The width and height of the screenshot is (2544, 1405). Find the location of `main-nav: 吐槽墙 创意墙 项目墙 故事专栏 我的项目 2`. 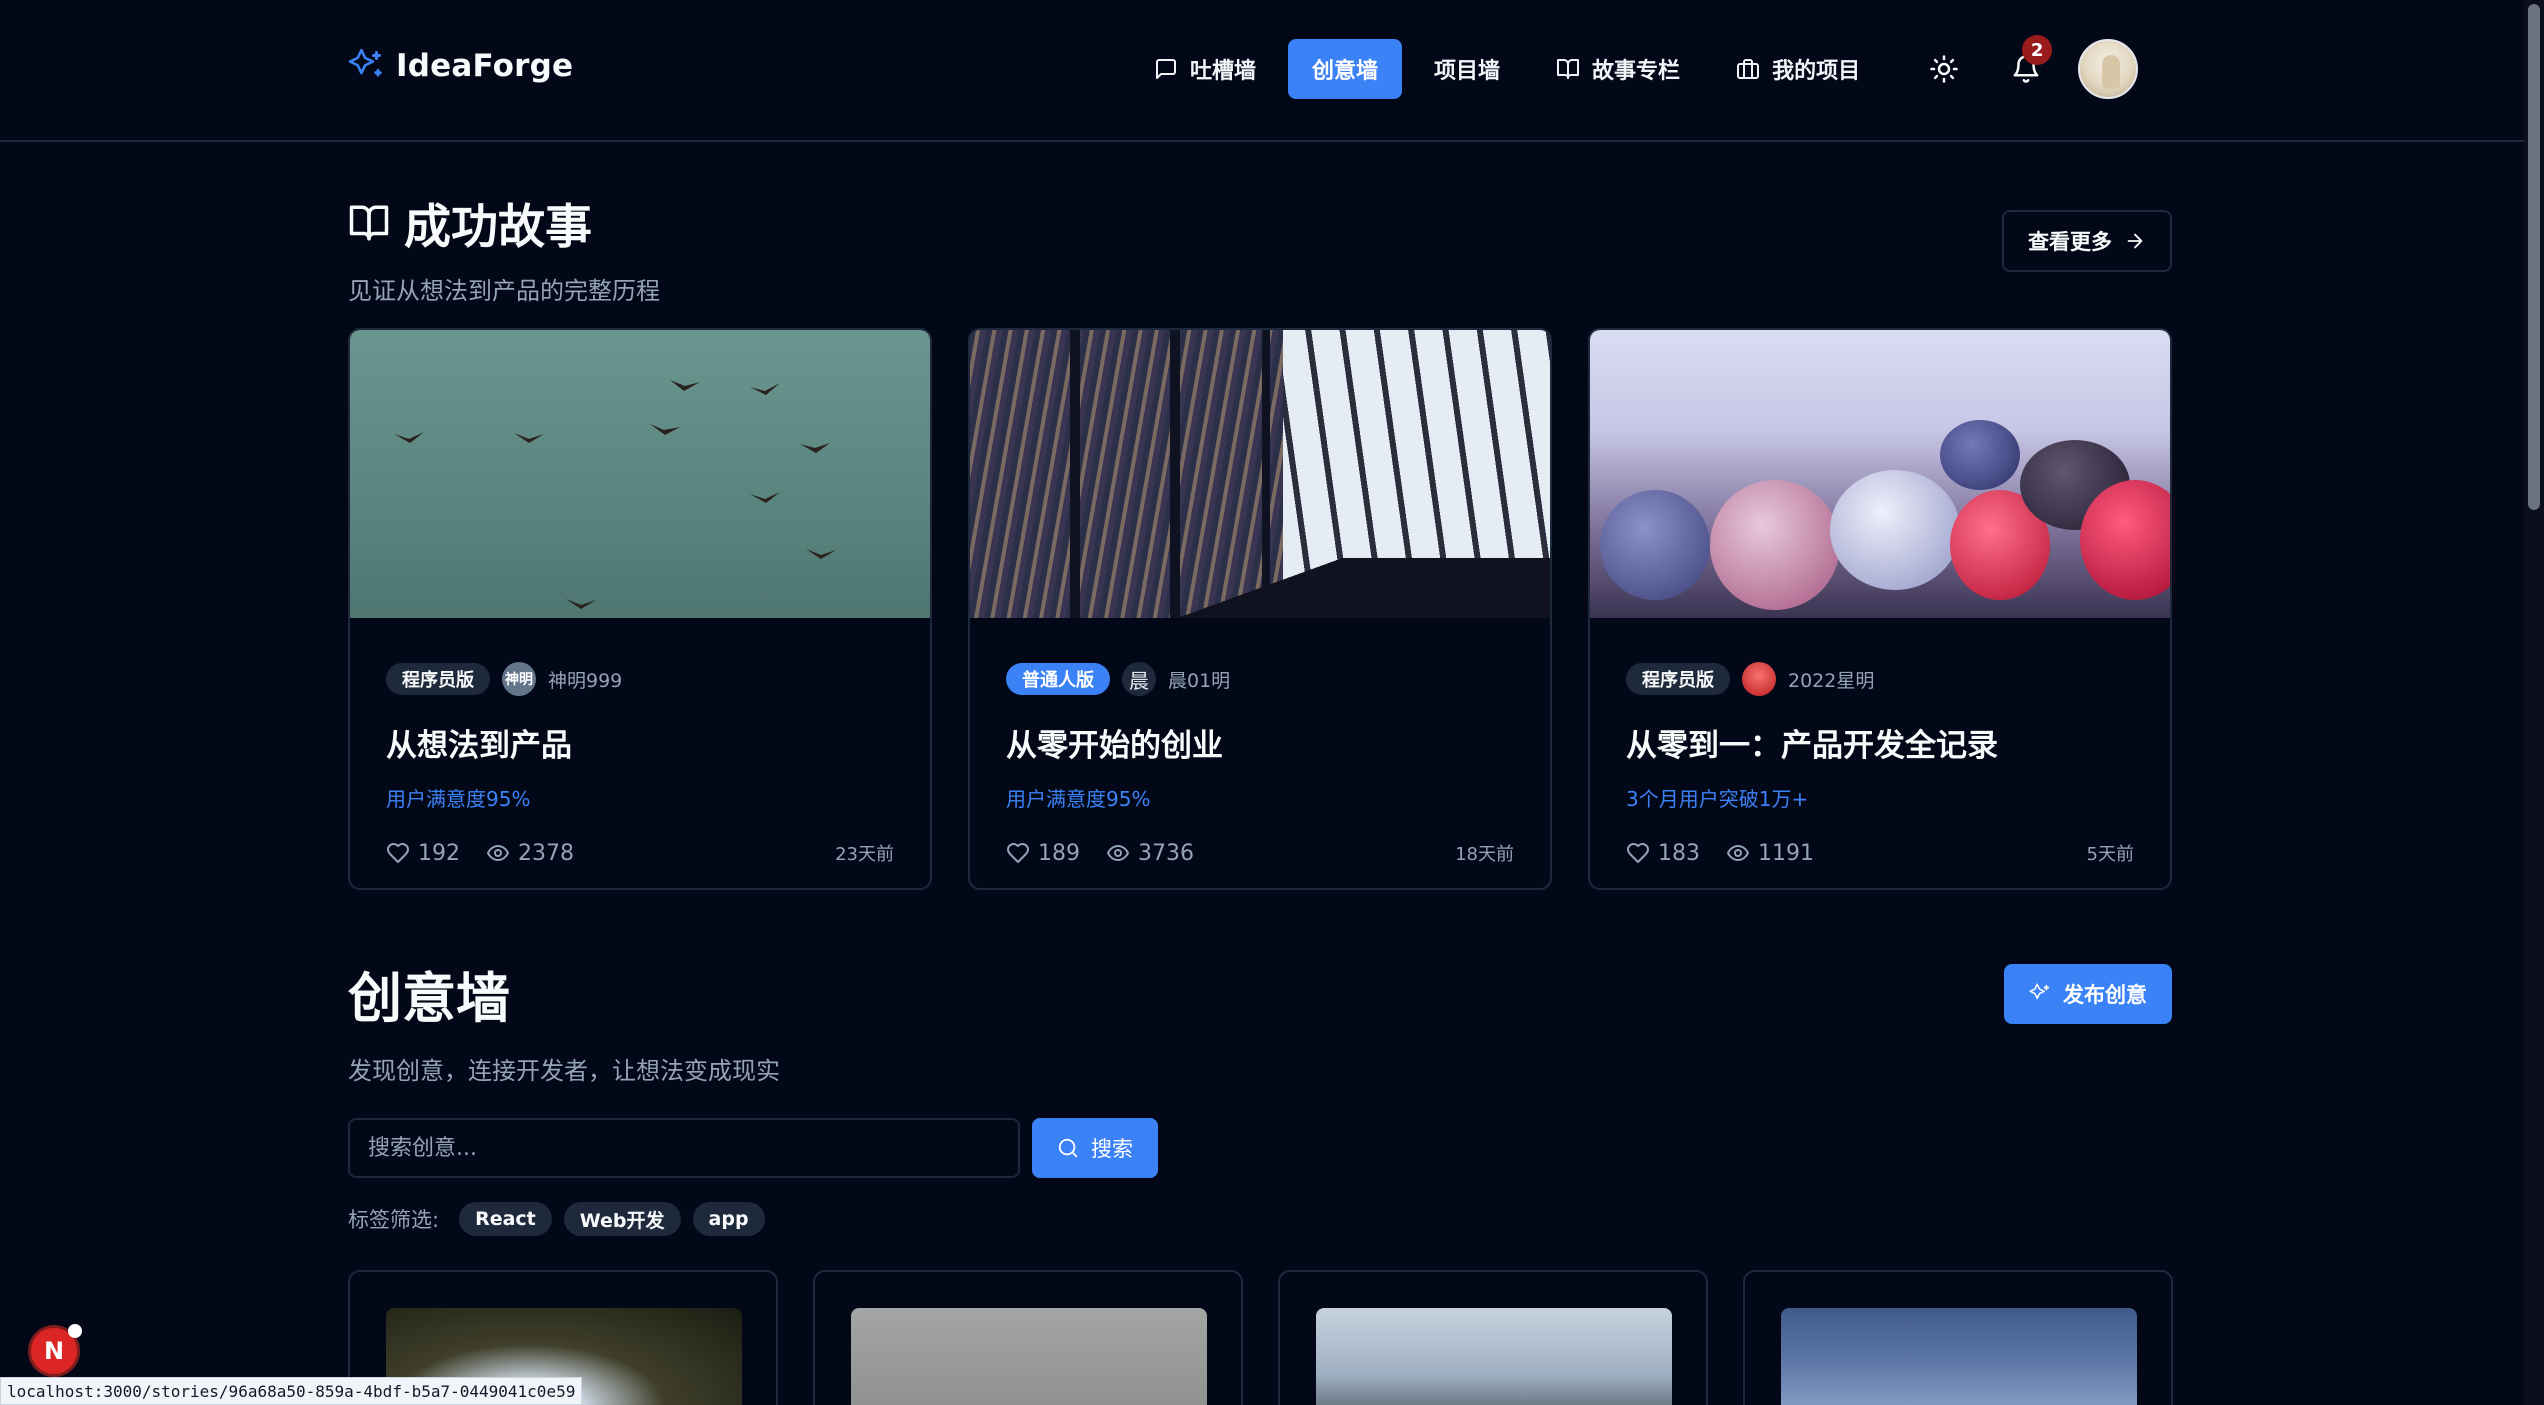

main-nav: 吐槽墙 创意墙 项目墙 故事专栏 我的项目 2 is located at coordinates (1634, 67).